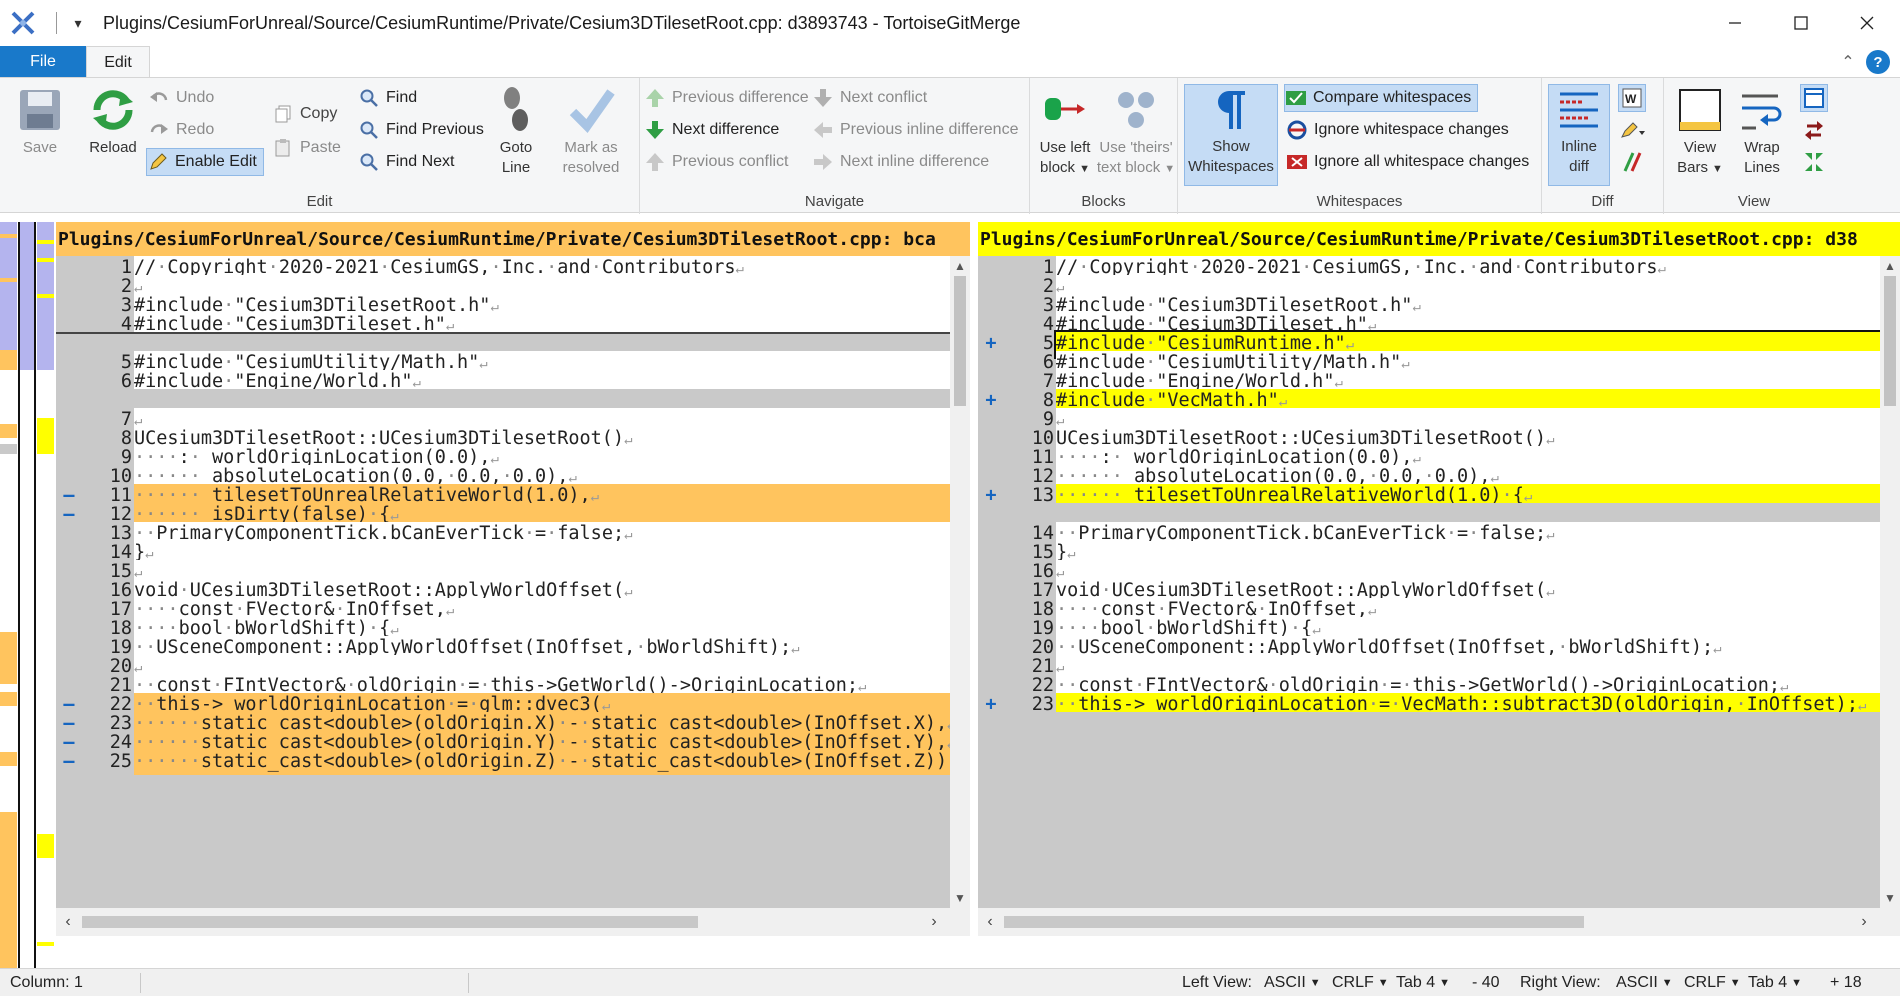 Image resolution: width=1900 pixels, height=996 pixels. Describe the element at coordinates (929, 129) in the screenshot. I see `previous-inline-difference-label: Previous inline difference` at that location.